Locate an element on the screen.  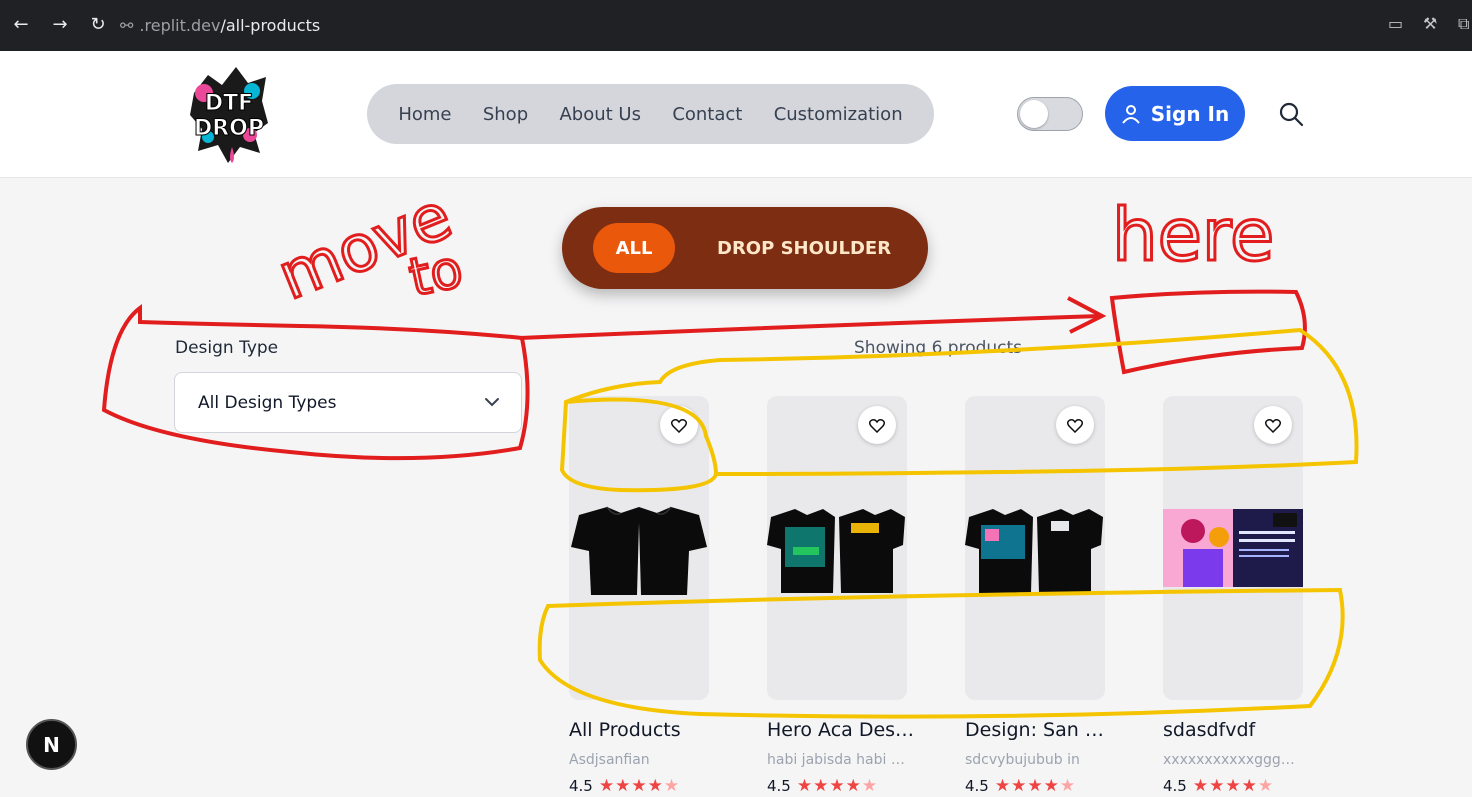
search-icon is located at coordinates (1291, 114).